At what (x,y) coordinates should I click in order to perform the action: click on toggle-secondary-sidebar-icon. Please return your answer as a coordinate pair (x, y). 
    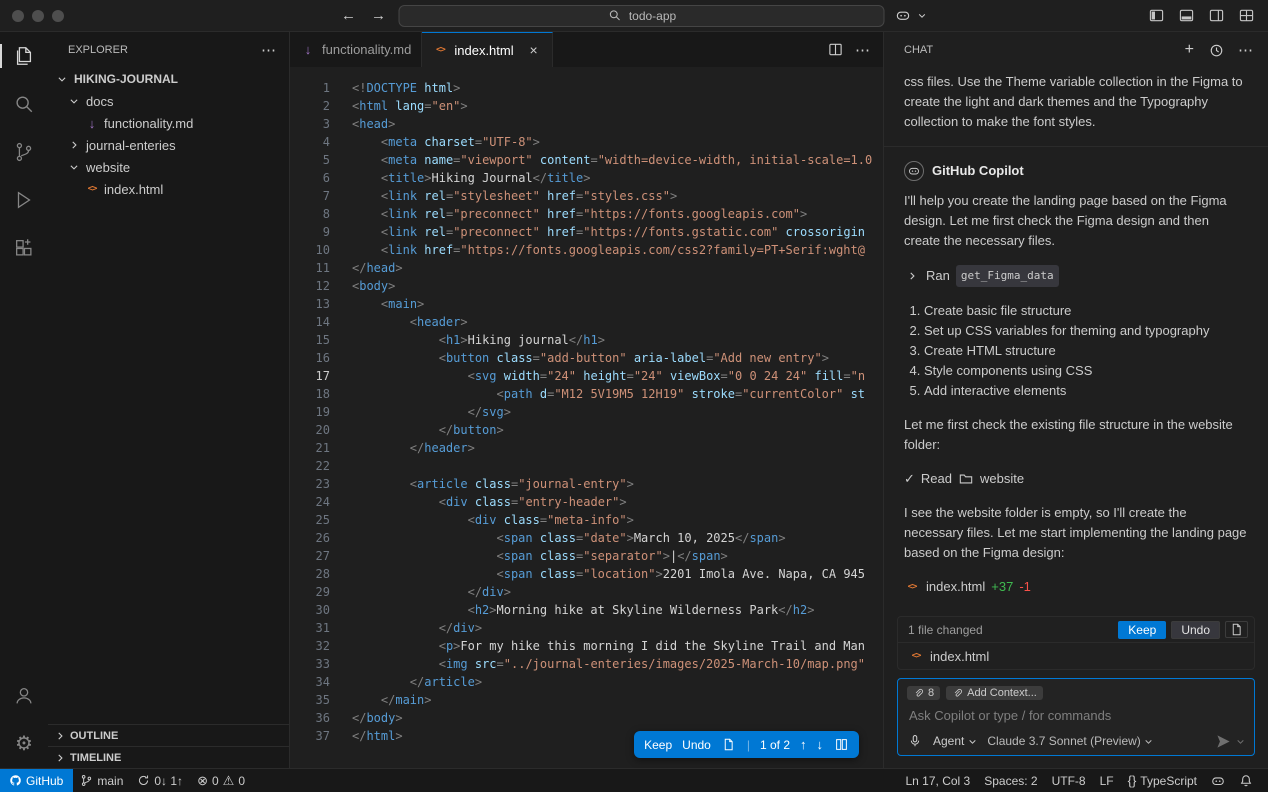
    Looking at the image, I should click on (1216, 16).